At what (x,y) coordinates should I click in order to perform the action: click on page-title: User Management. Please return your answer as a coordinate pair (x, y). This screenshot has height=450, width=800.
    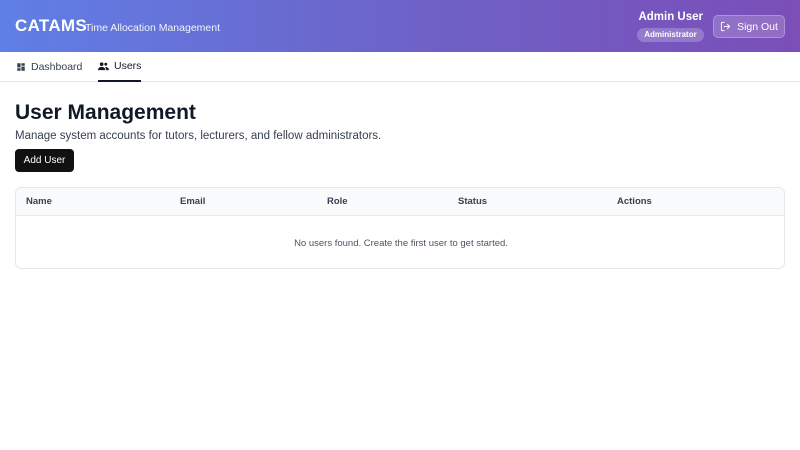
    Looking at the image, I should click on (105, 112).